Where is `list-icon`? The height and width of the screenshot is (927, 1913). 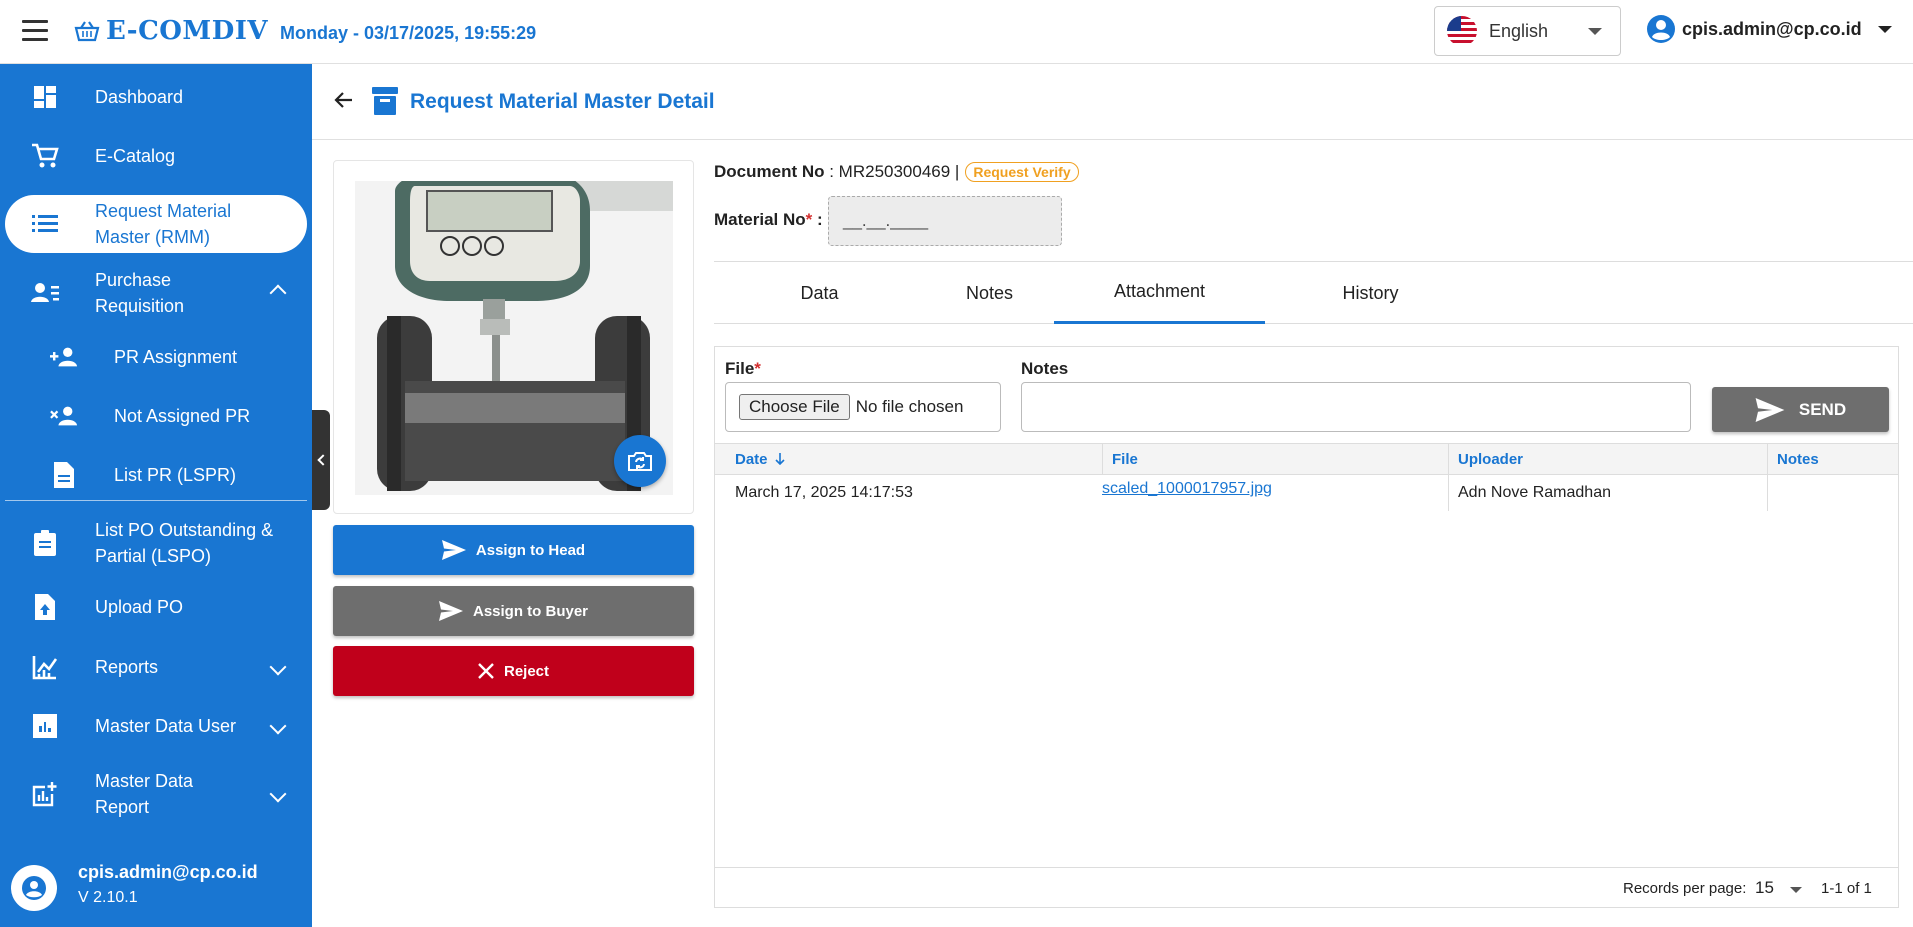 list-icon is located at coordinates (45, 224).